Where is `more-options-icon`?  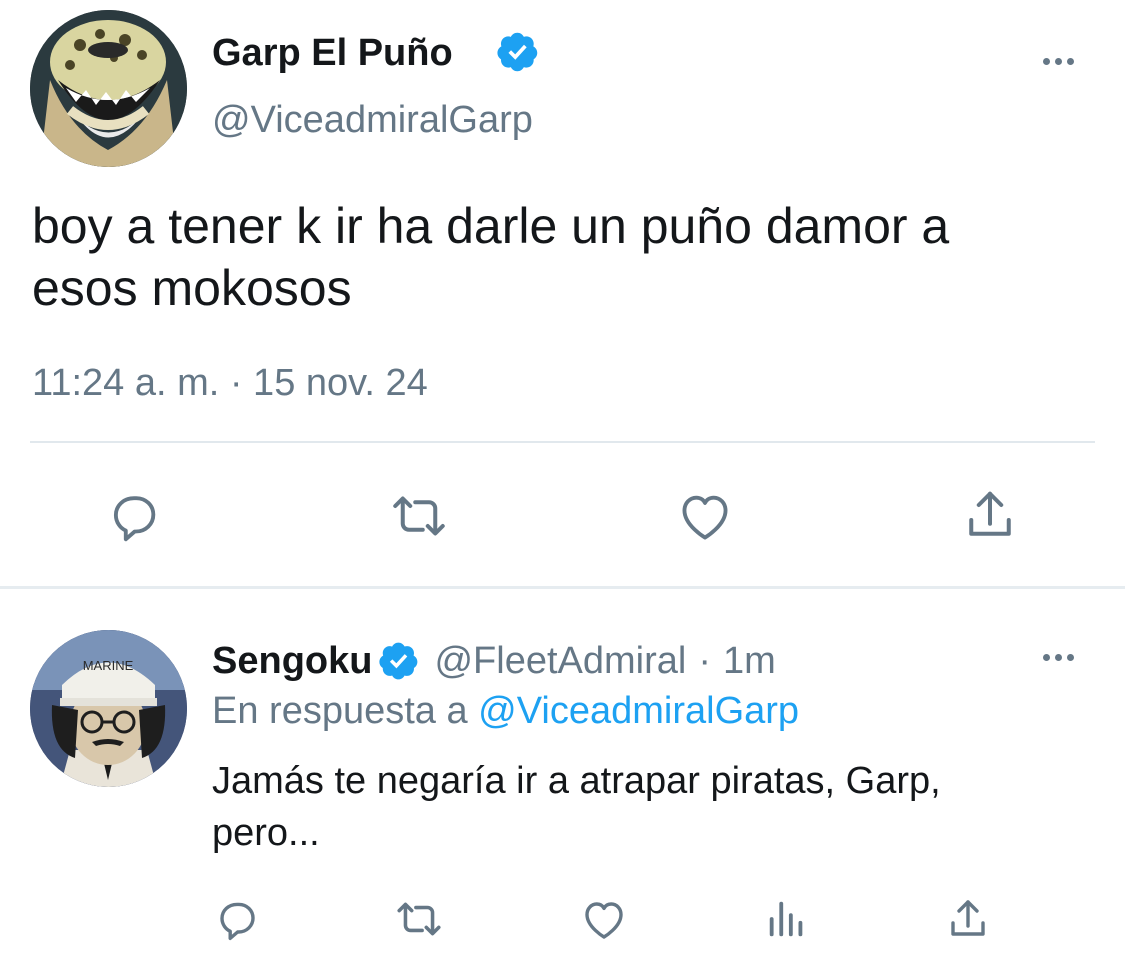 more-options-icon is located at coordinates (1058, 61).